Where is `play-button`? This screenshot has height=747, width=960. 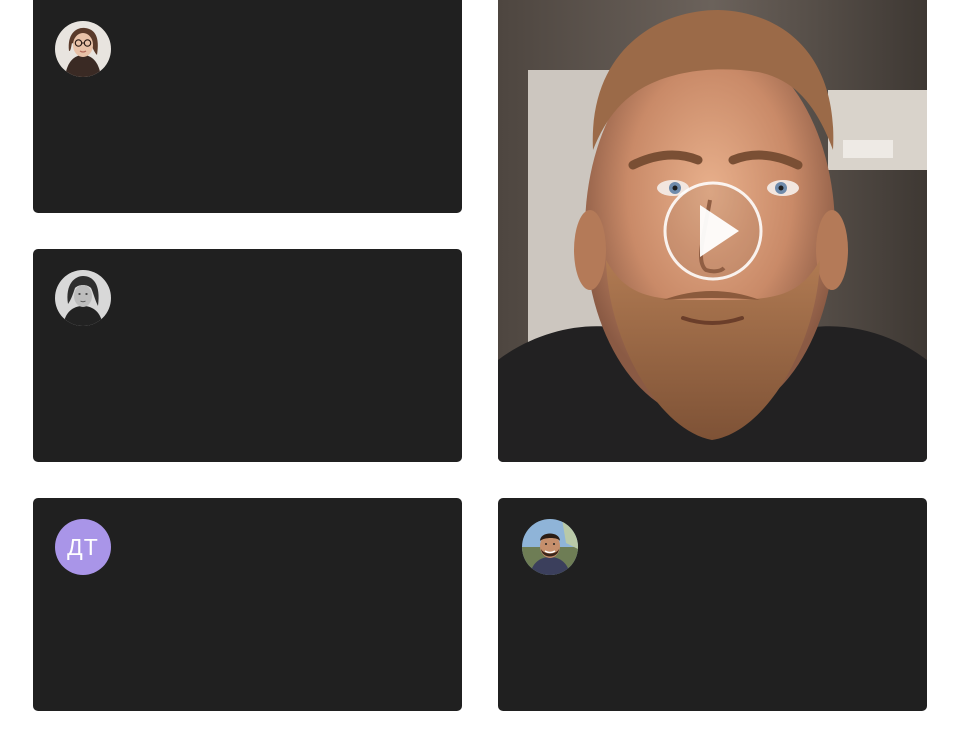 play-button is located at coordinates (713, 231).